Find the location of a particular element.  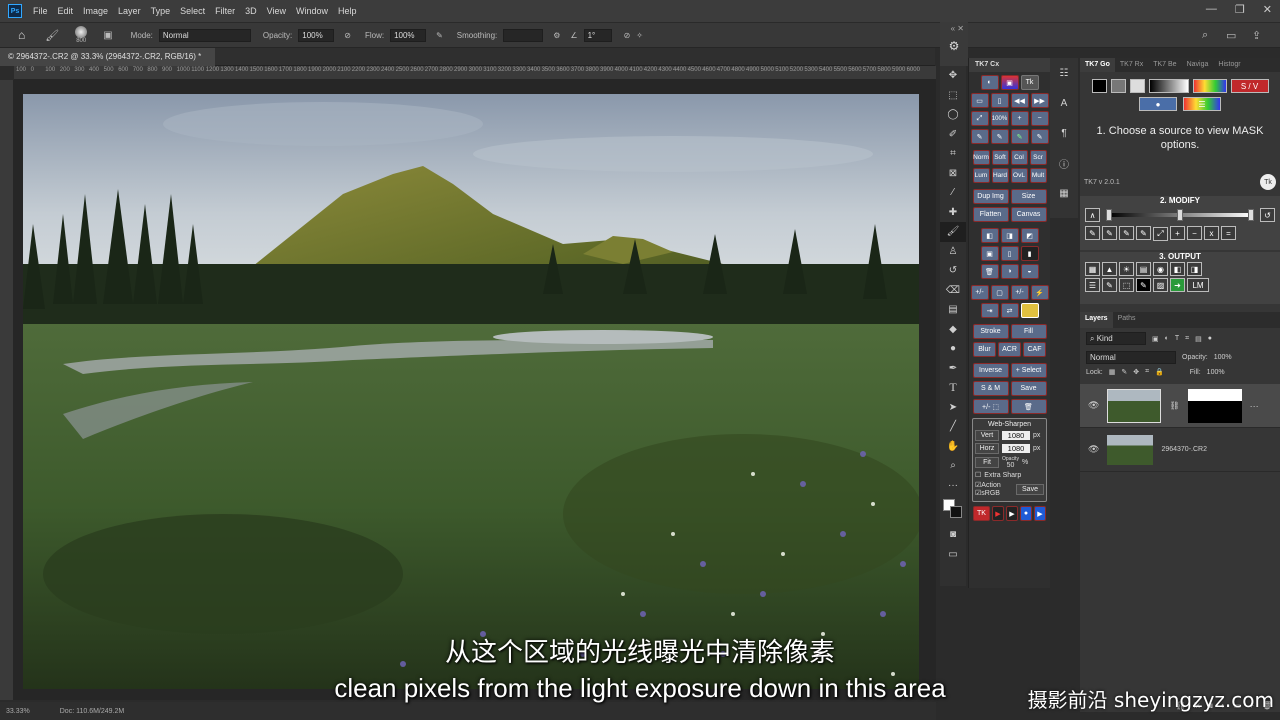

black-source is located at coordinates (1099, 86).